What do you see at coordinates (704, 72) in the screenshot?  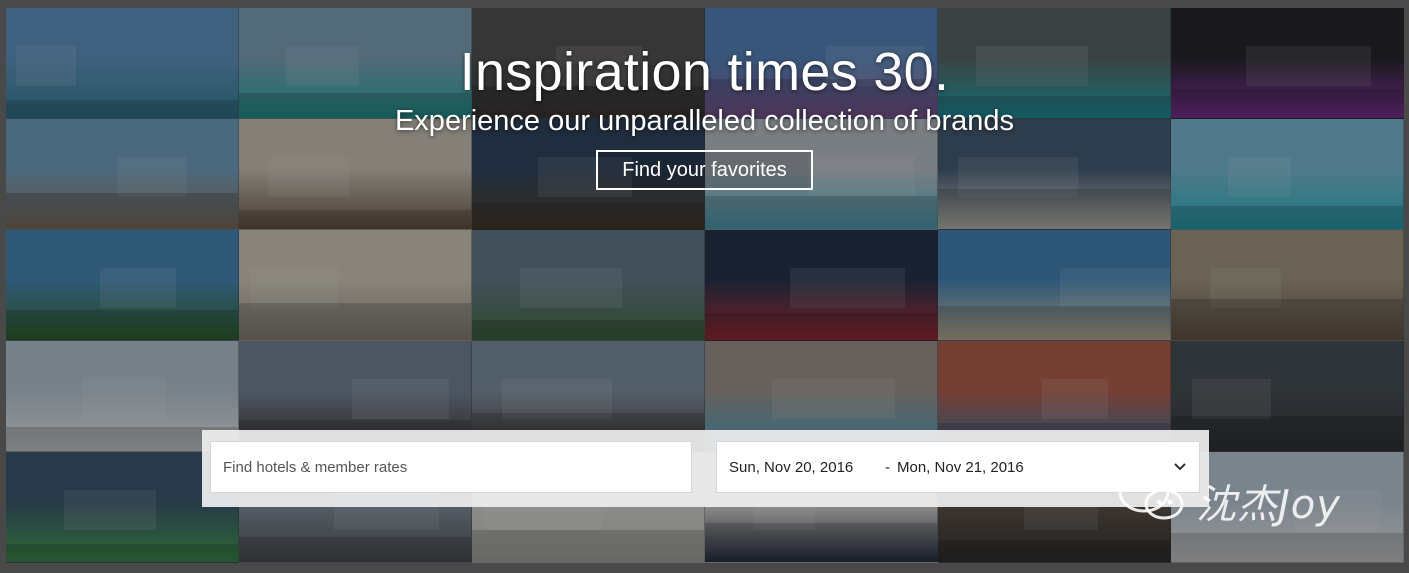 I see `hero-title: Inspiration times 30.` at bounding box center [704, 72].